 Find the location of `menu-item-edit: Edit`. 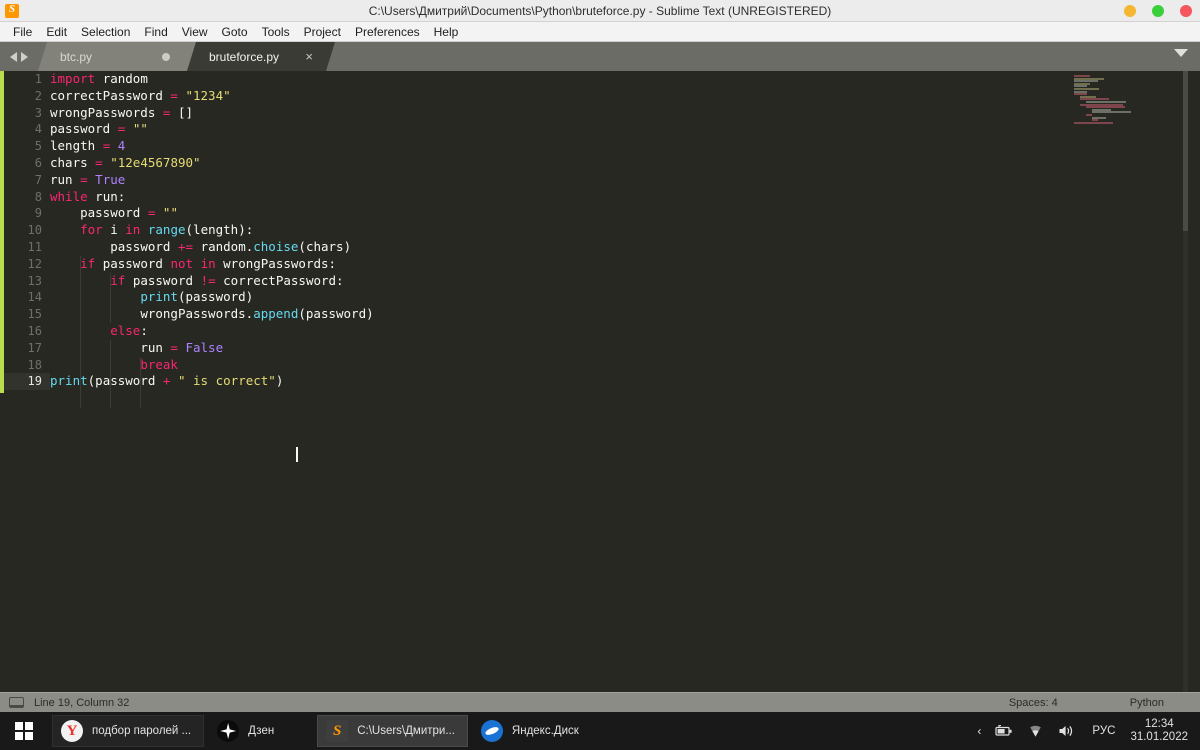

menu-item-edit: Edit is located at coordinates (56, 32).